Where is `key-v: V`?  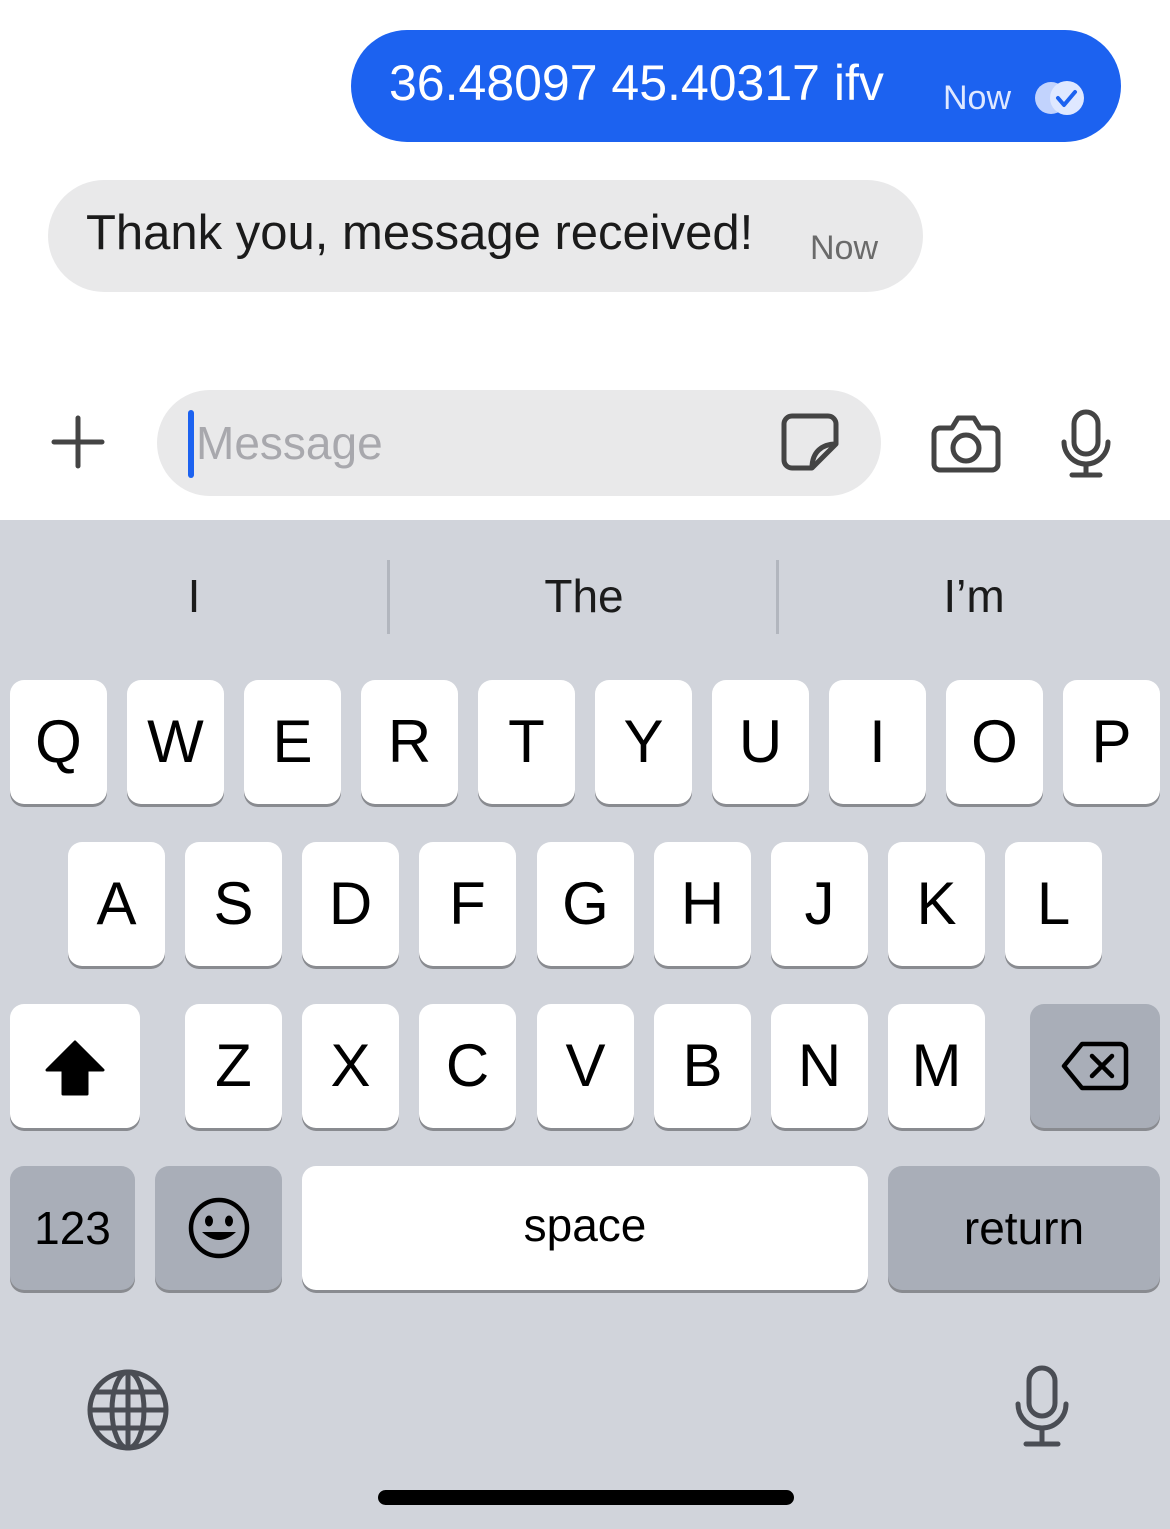 key-v: V is located at coordinates (585, 1066).